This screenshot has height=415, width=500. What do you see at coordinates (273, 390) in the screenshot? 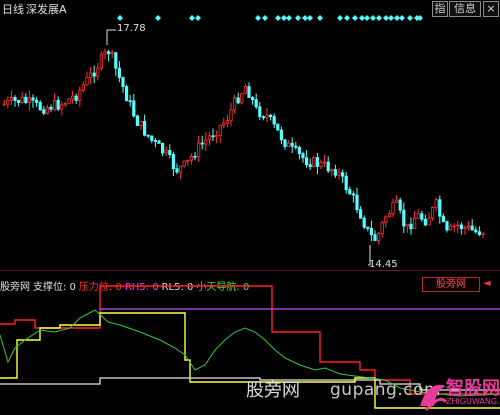
I see `watermark-text: 股旁网` at bounding box center [273, 390].